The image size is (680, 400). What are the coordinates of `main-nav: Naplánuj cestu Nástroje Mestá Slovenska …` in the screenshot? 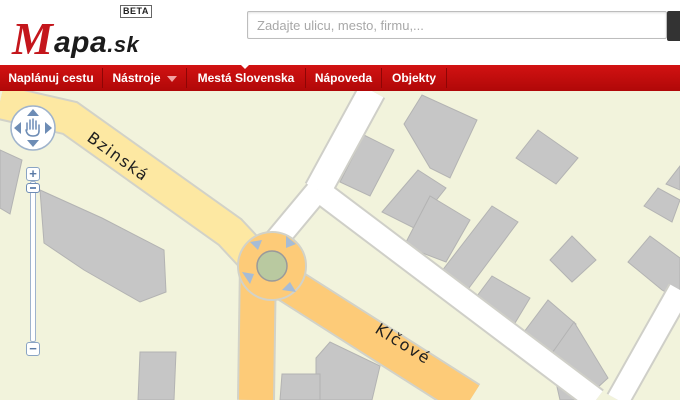 It's located at (340, 77).